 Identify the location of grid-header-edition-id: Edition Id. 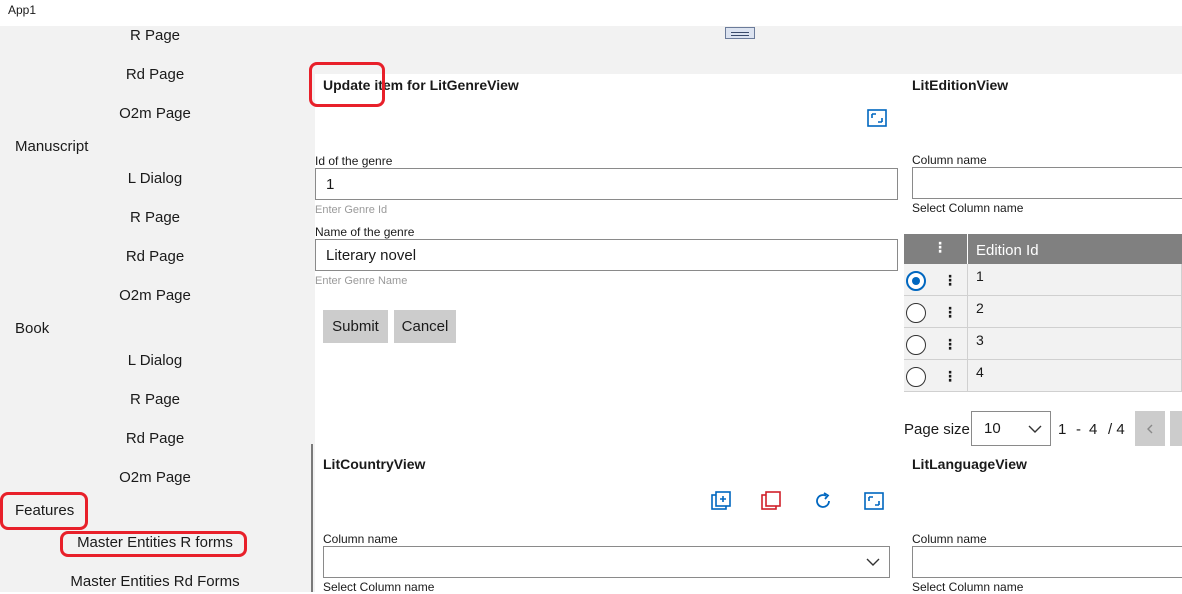
(1075, 249).